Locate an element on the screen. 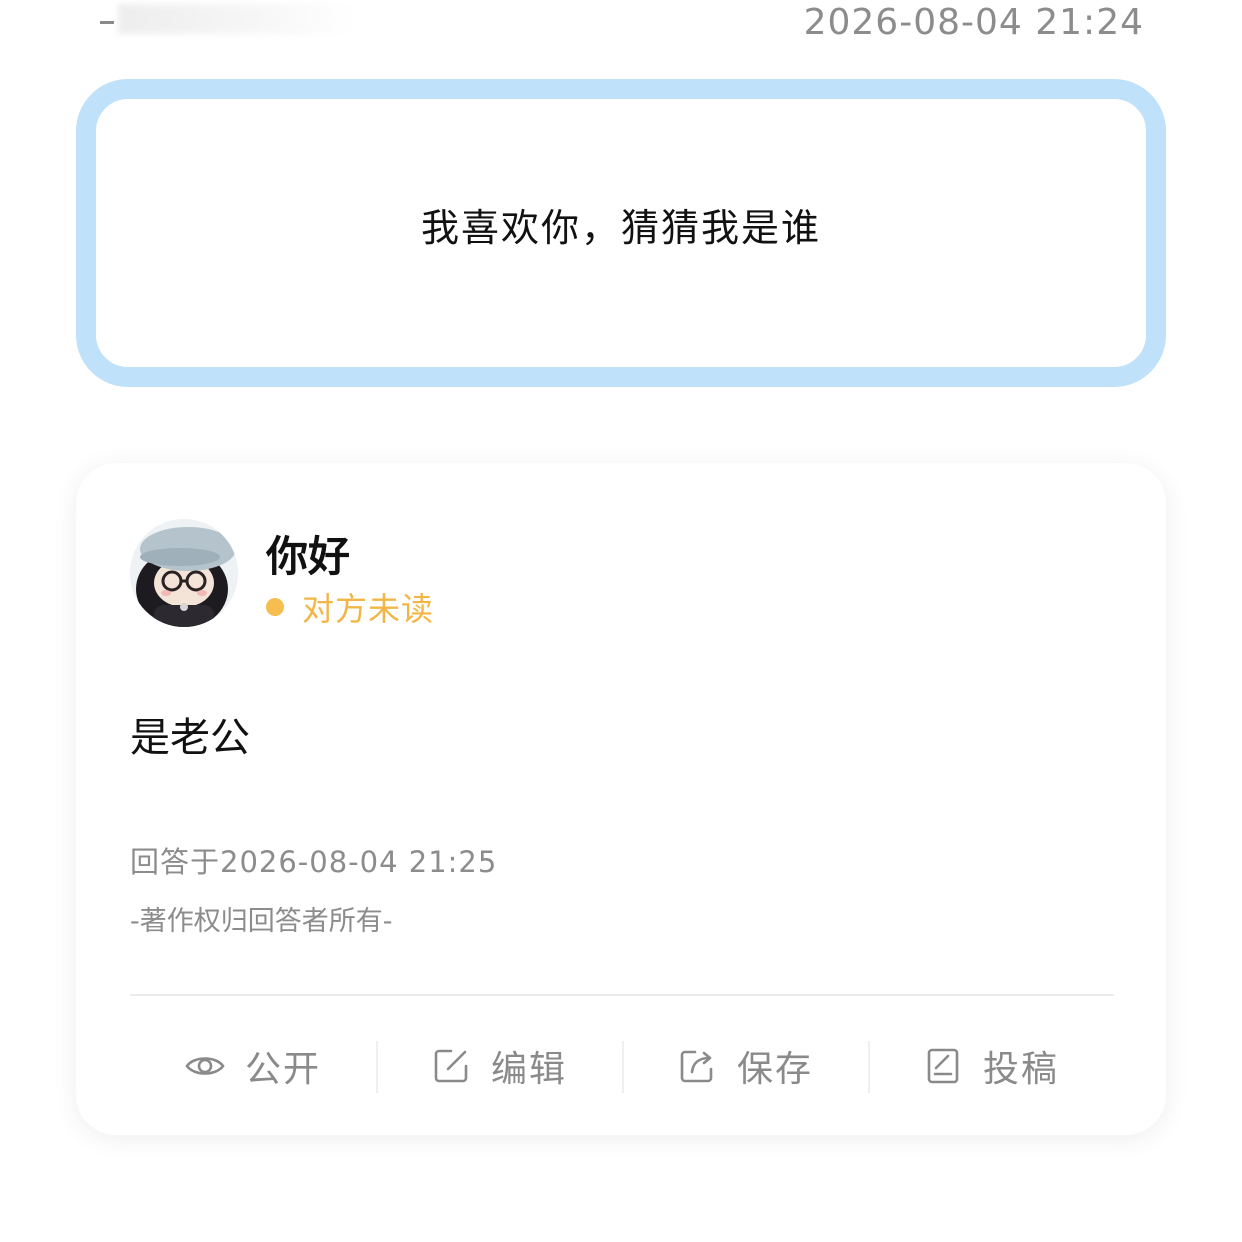 This screenshot has height=1242, width=1242. save-button: 保存 is located at coordinates (745, 1066).